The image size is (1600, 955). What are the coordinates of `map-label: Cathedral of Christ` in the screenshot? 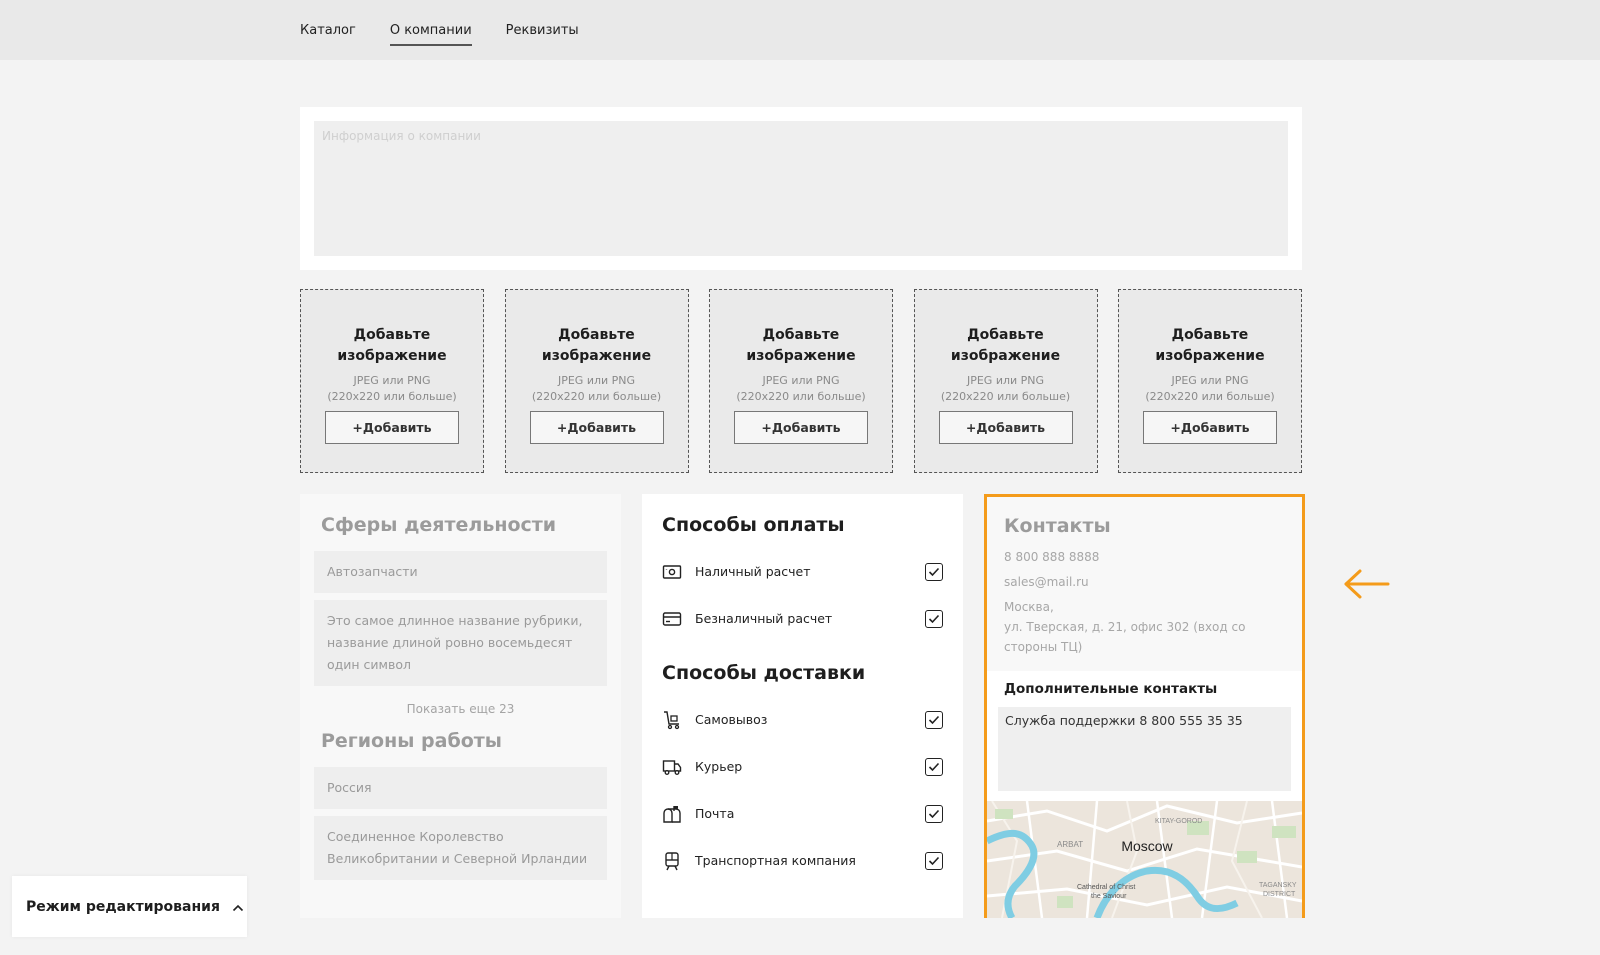 It's located at (1106, 887).